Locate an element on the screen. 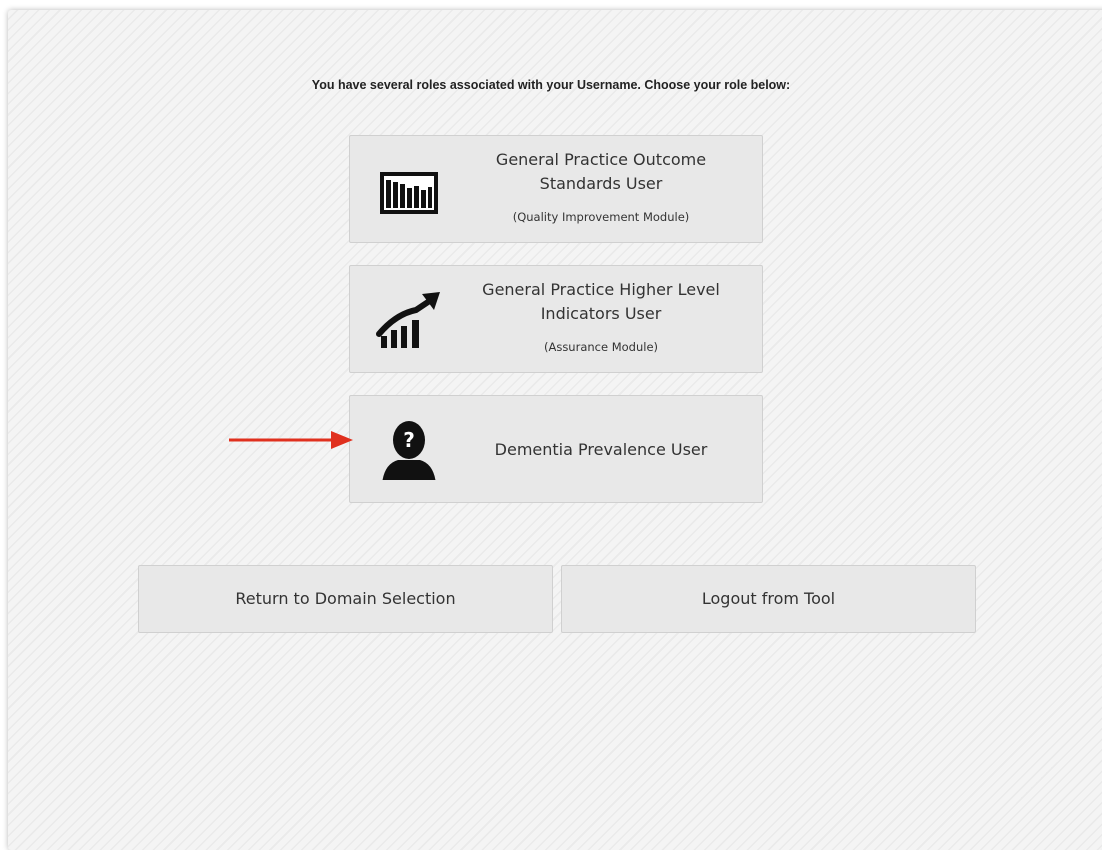 The width and height of the screenshot is (1102, 850). unknown-person-icon: ? is located at coordinates (409, 452).